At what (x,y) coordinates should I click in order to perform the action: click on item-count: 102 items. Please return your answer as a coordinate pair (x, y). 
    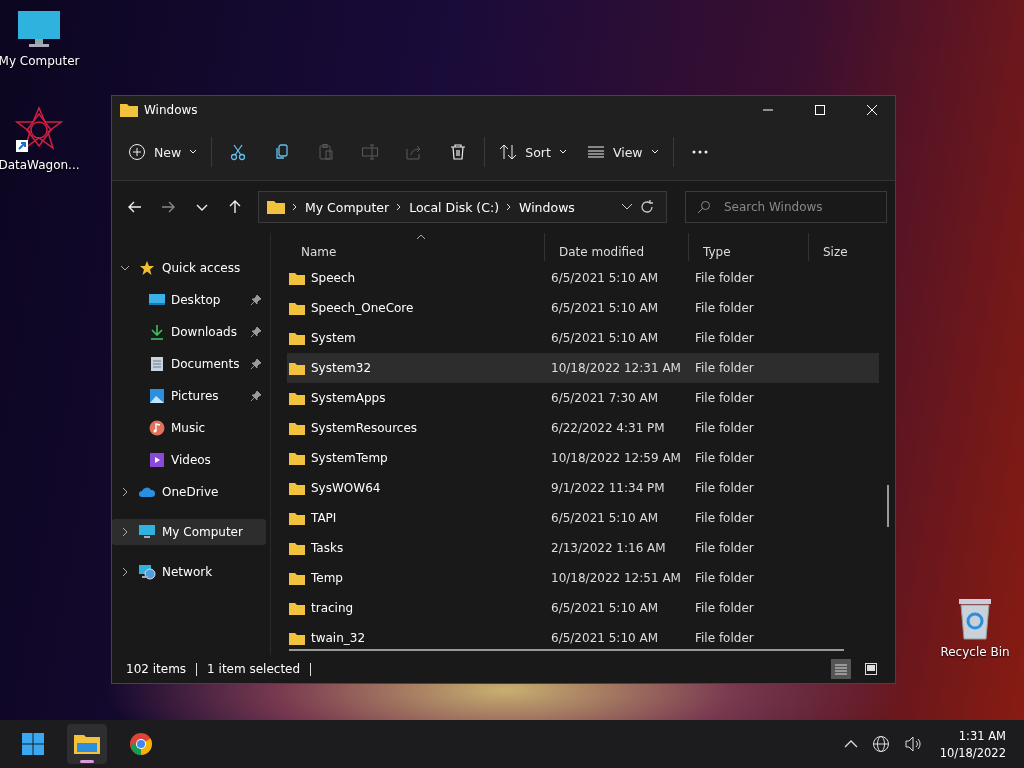
    Looking at the image, I should click on (156, 669).